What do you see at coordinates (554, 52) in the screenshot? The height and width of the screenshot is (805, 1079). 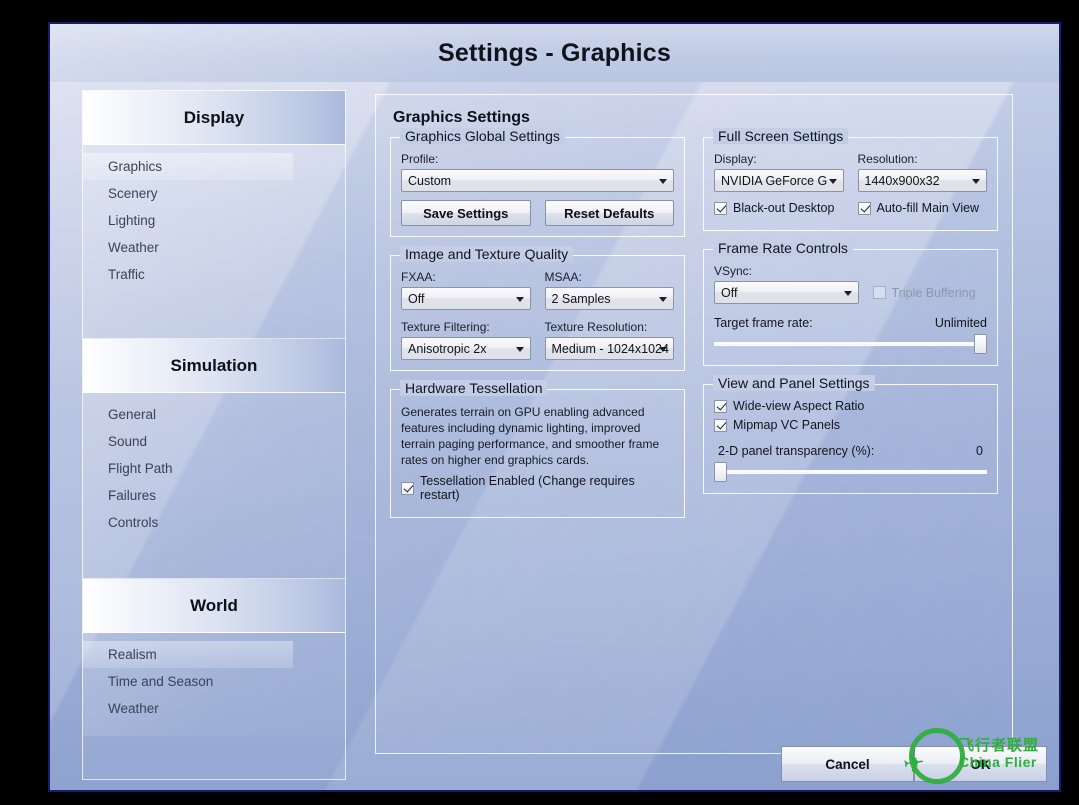 I see `page-title: Settings - Graphics` at bounding box center [554, 52].